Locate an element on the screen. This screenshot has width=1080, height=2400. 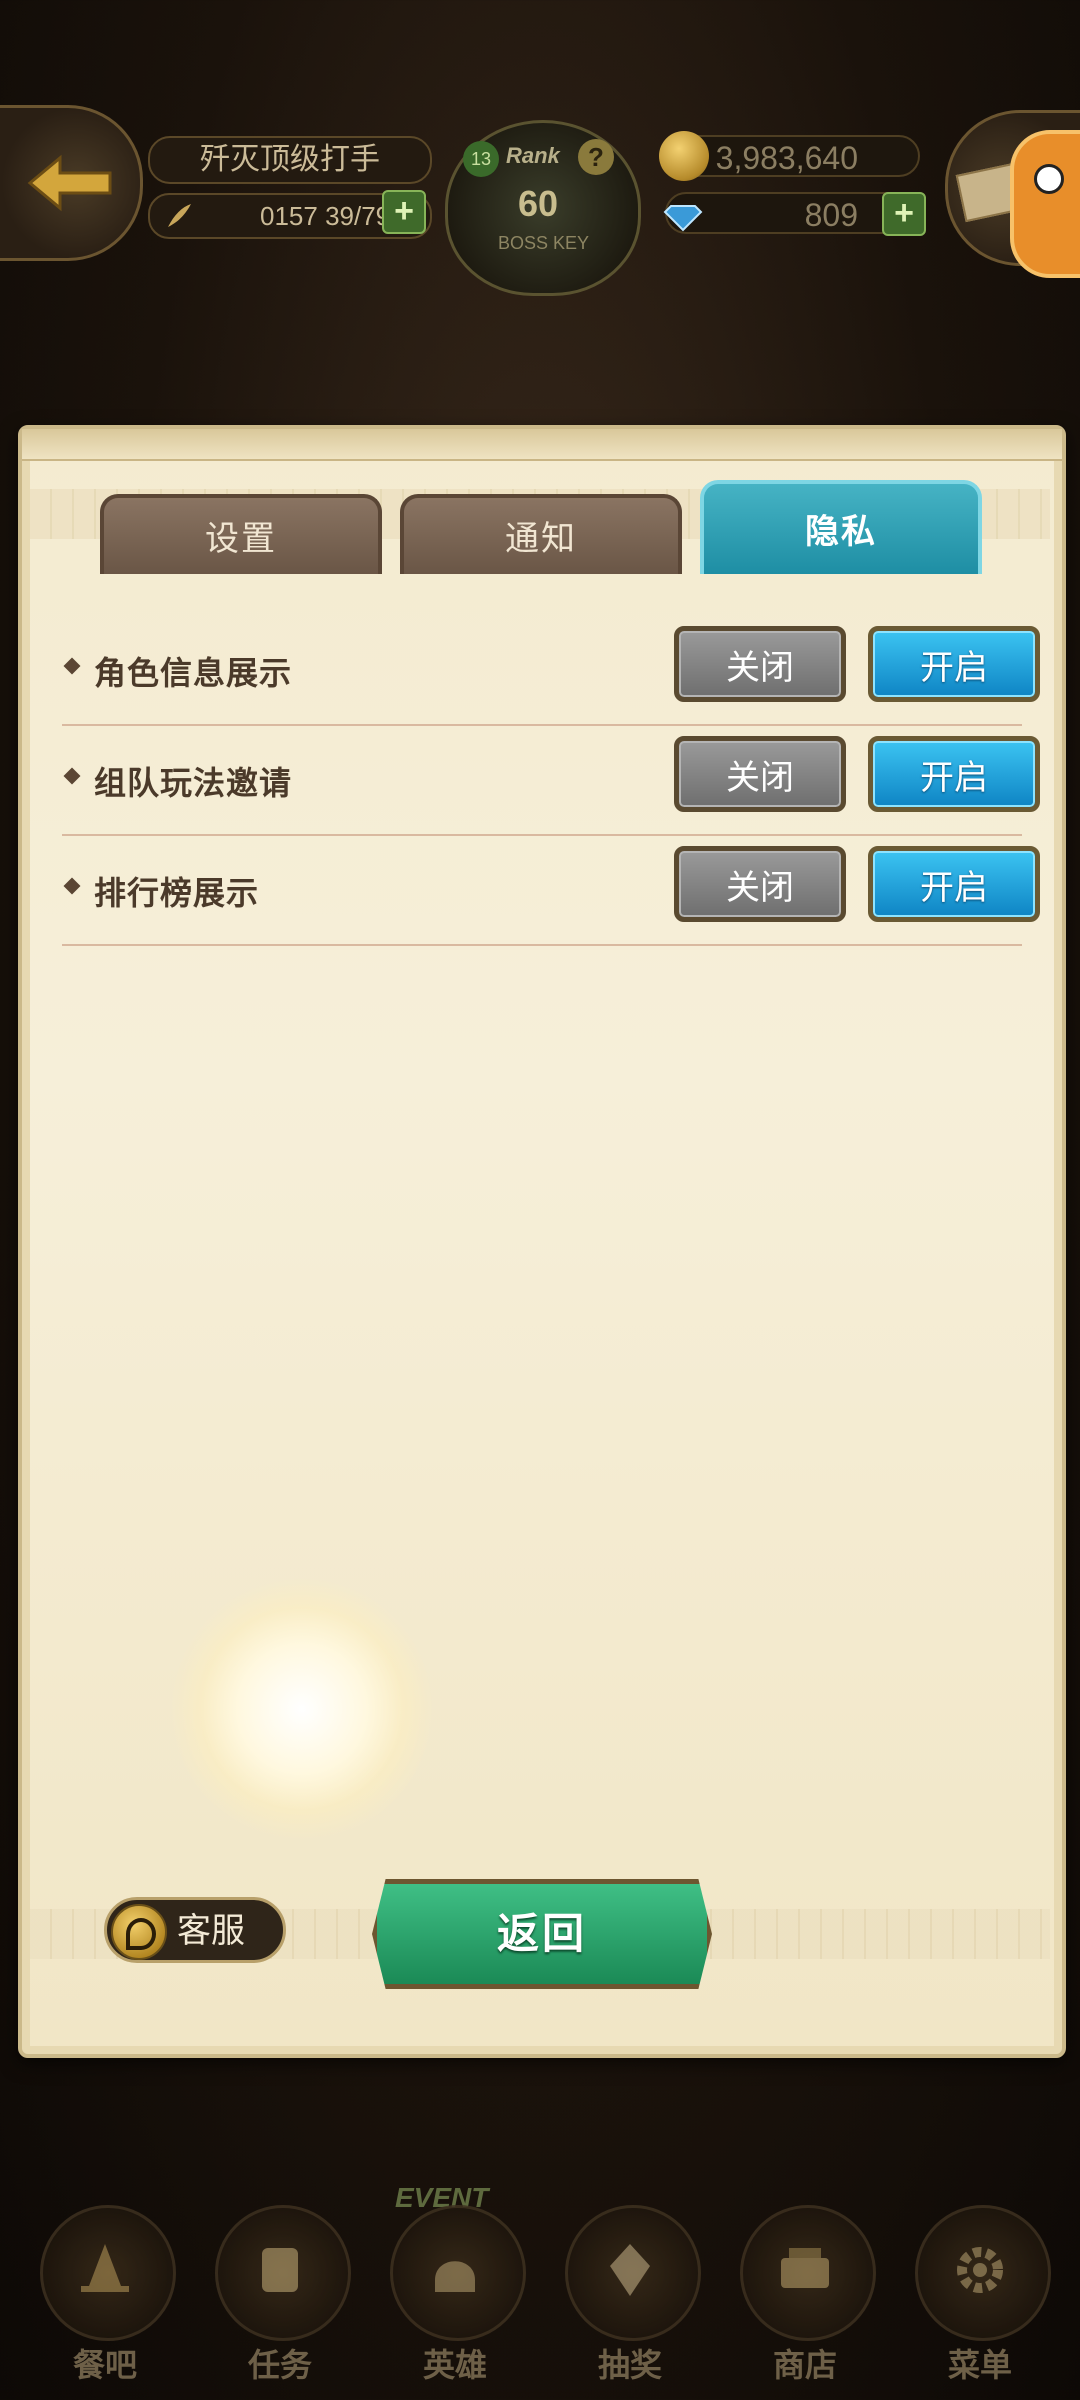
option-row-leaderboard: 排行榜展示 关闭 开启 is located at coordinates (551, 890).